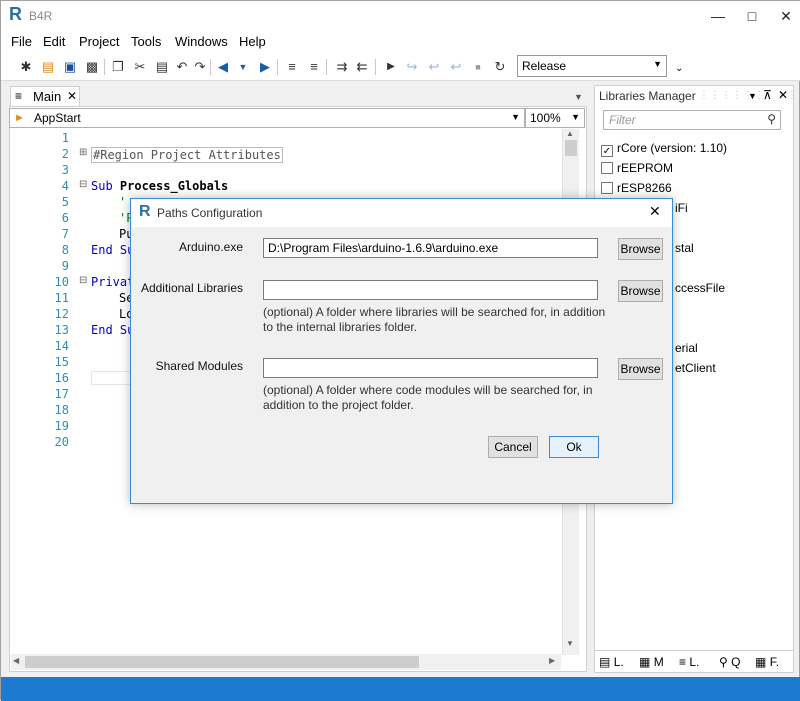 The height and width of the screenshot is (701, 800). Describe the element at coordinates (400, 42) in the screenshot. I see `menu-bar: File Edit Project Tools Windows Help` at that location.